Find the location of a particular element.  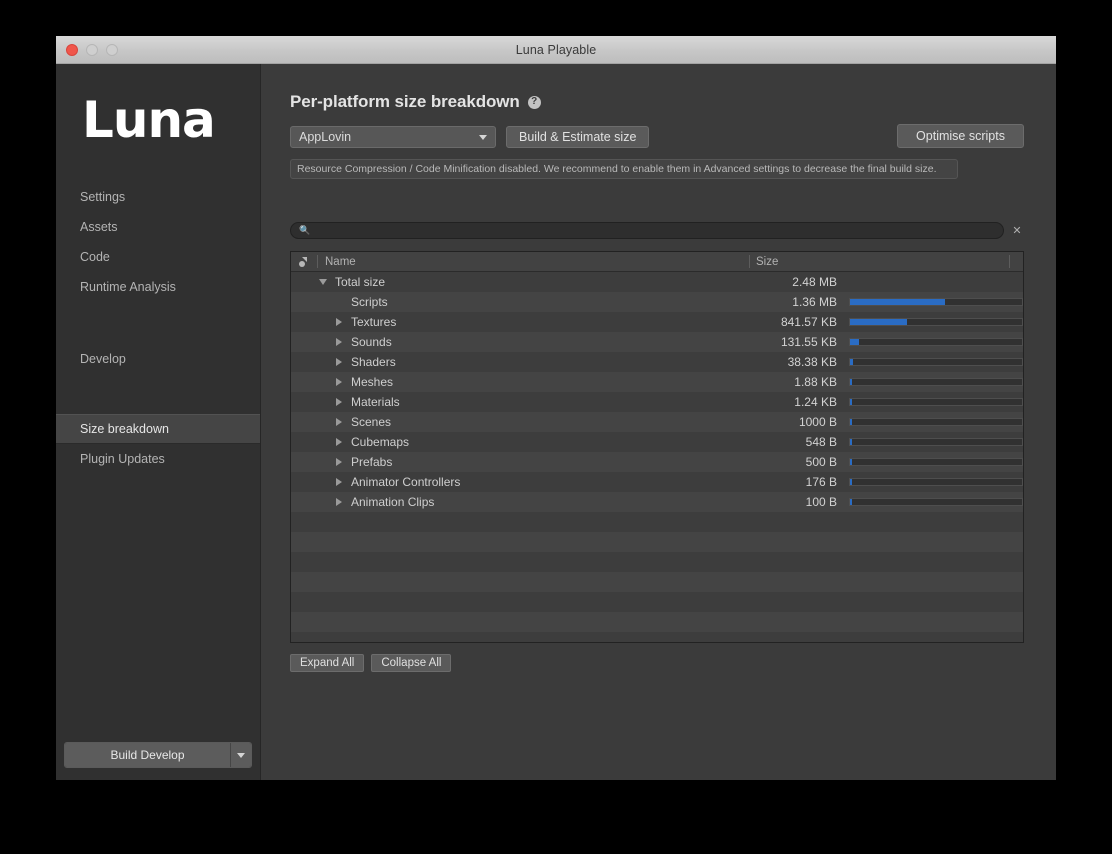

help-circle-icon: ? is located at coordinates (534, 102).